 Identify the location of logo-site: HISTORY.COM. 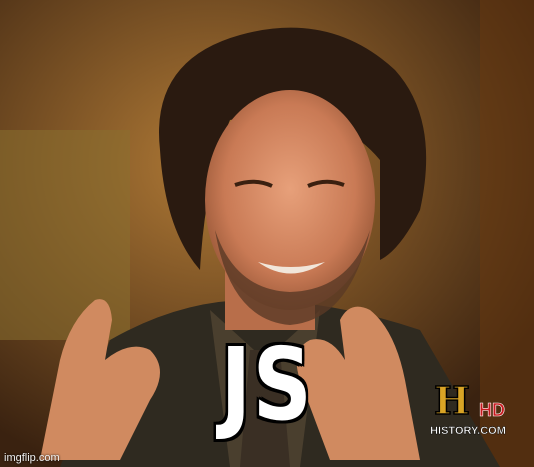
(468, 431).